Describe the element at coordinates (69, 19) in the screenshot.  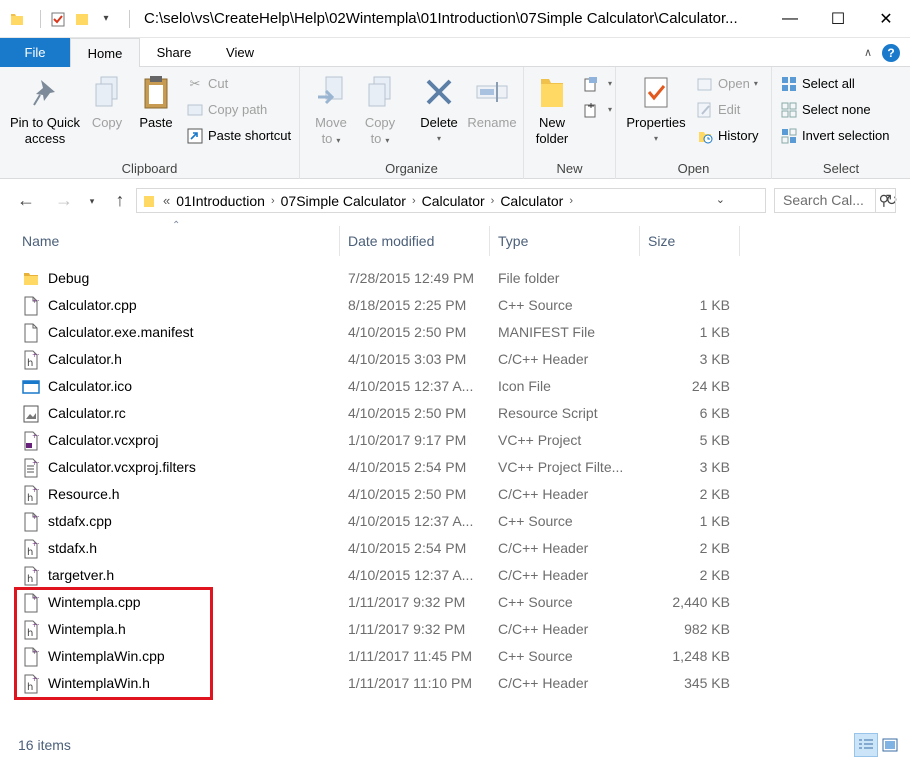
I see `quick-access-toolbar: ▾` at that location.